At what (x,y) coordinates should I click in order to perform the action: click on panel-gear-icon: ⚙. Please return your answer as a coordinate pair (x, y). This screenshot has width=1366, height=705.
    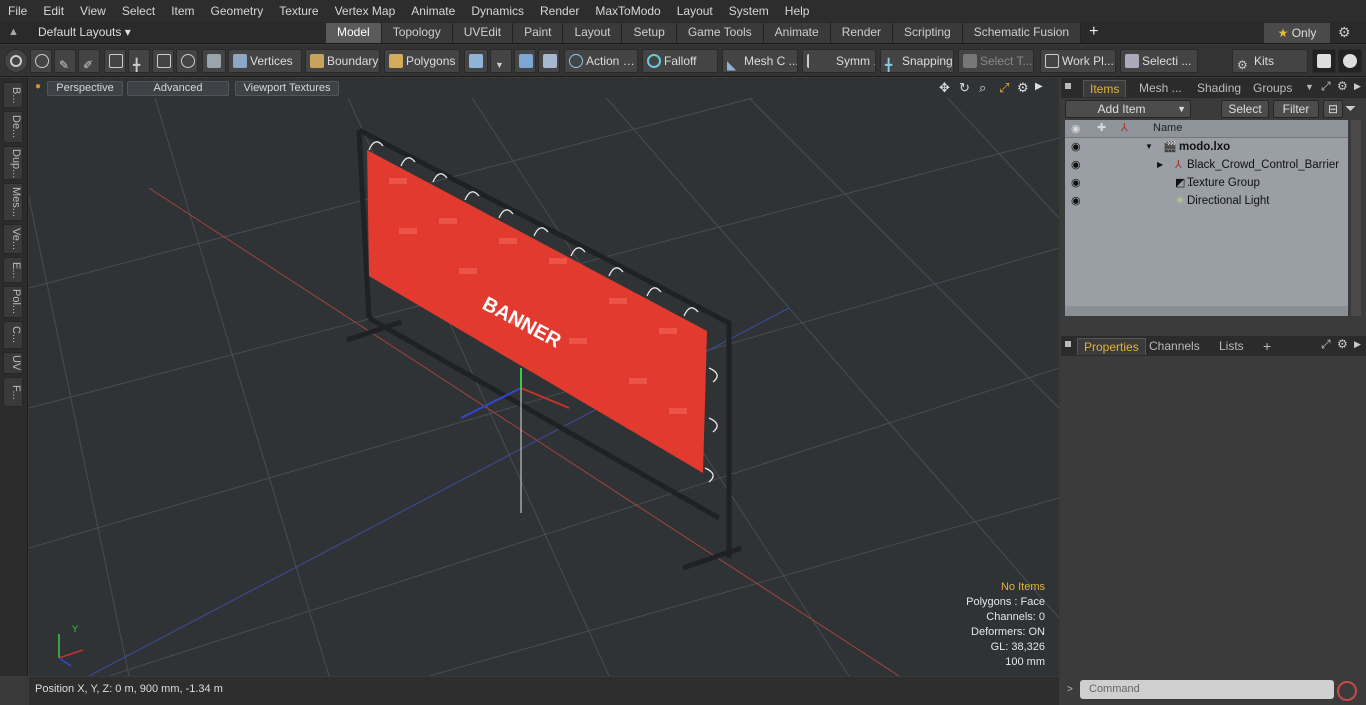
    Looking at the image, I should click on (1342, 86).